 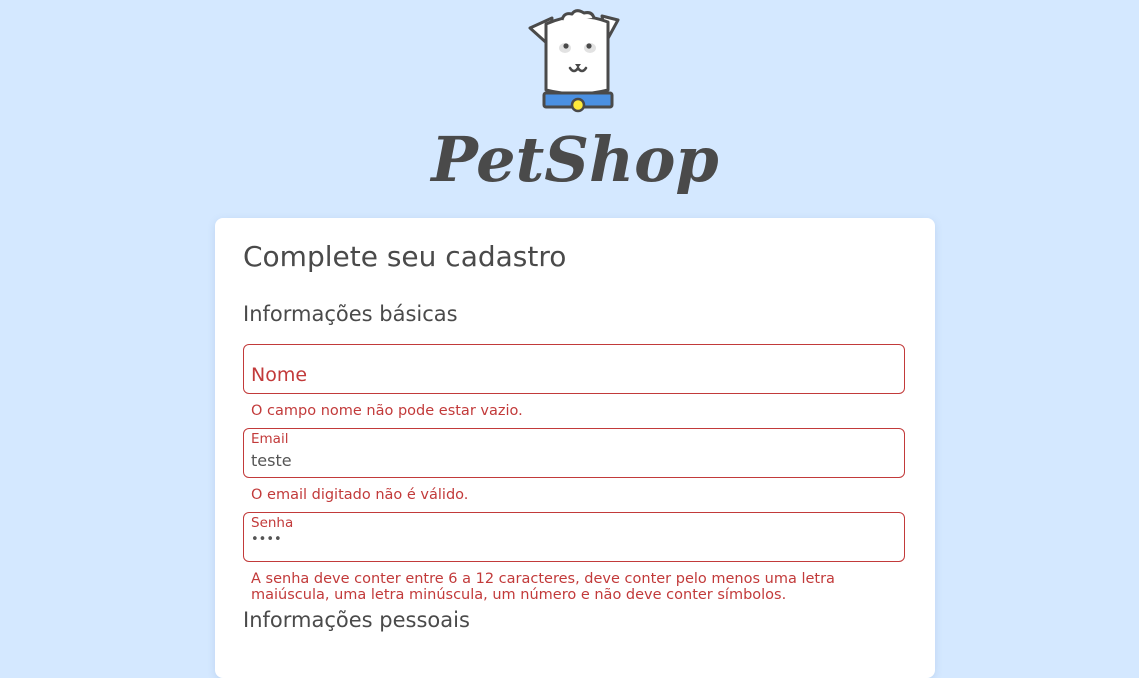 I want to click on password-field-value: ••••, so click(x=266, y=539).